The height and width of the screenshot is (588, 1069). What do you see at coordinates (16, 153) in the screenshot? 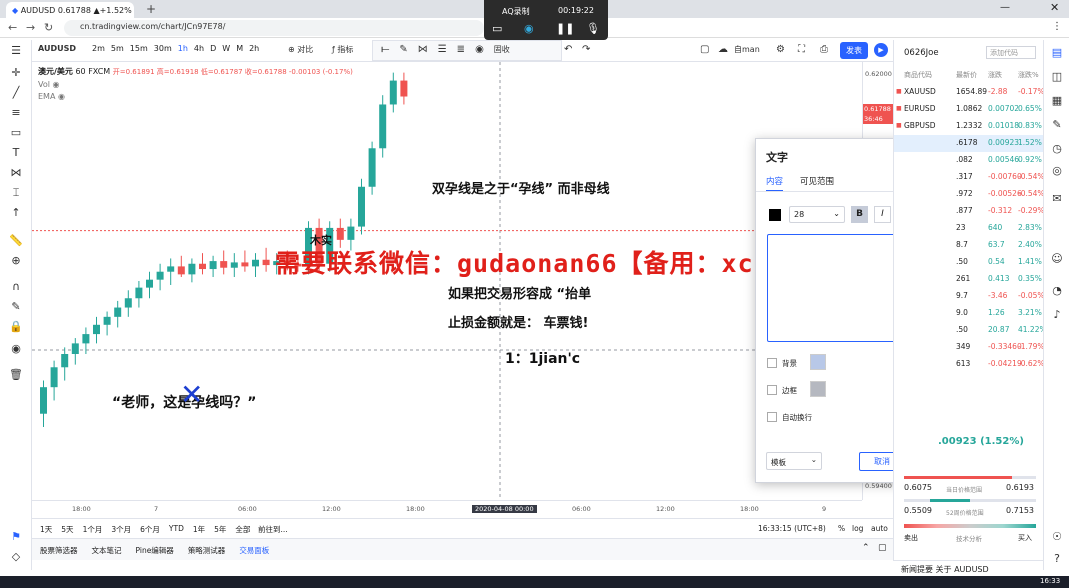
I see `text-tool-icon: T` at bounding box center [16, 153].